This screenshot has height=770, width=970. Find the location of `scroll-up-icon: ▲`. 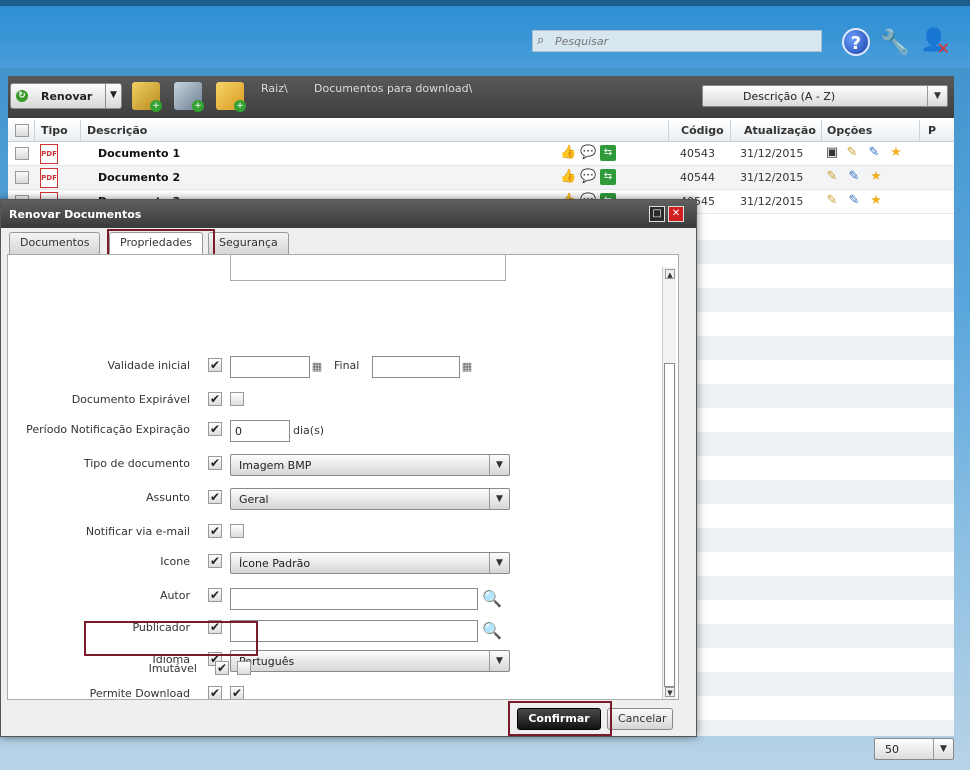

scroll-up-icon: ▲ is located at coordinates (670, 274).